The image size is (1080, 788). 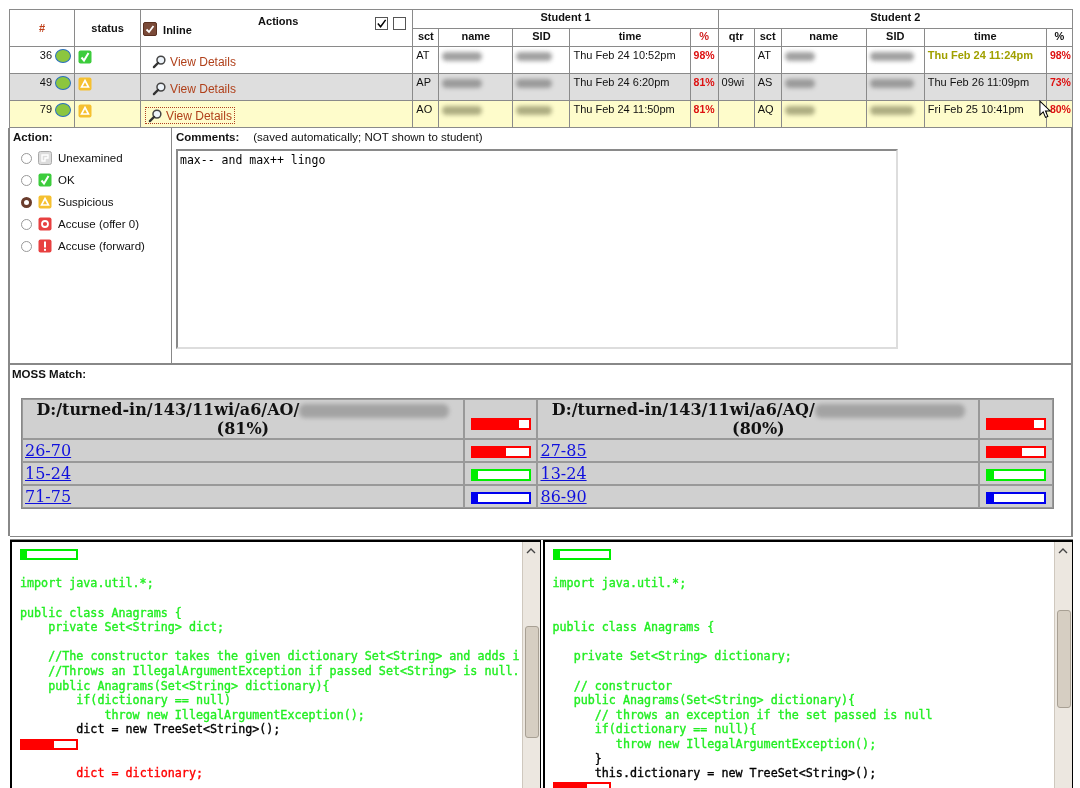 I want to click on table-cell: AQ, so click(x=765, y=109).